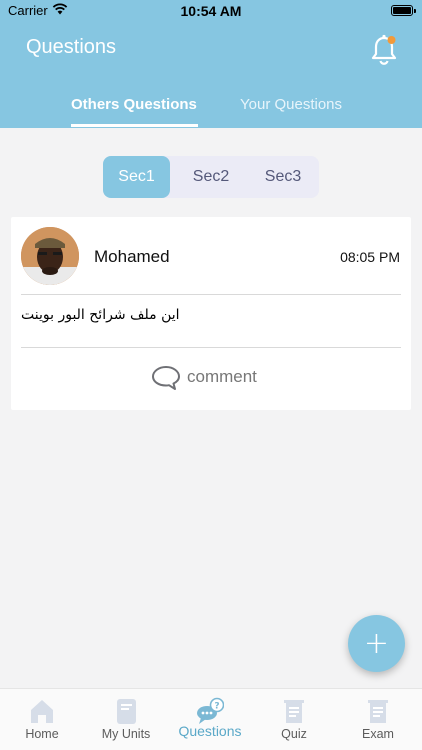 Image resolution: width=422 pixels, height=750 pixels. Describe the element at coordinates (42, 711) in the screenshot. I see `home-icon` at that location.